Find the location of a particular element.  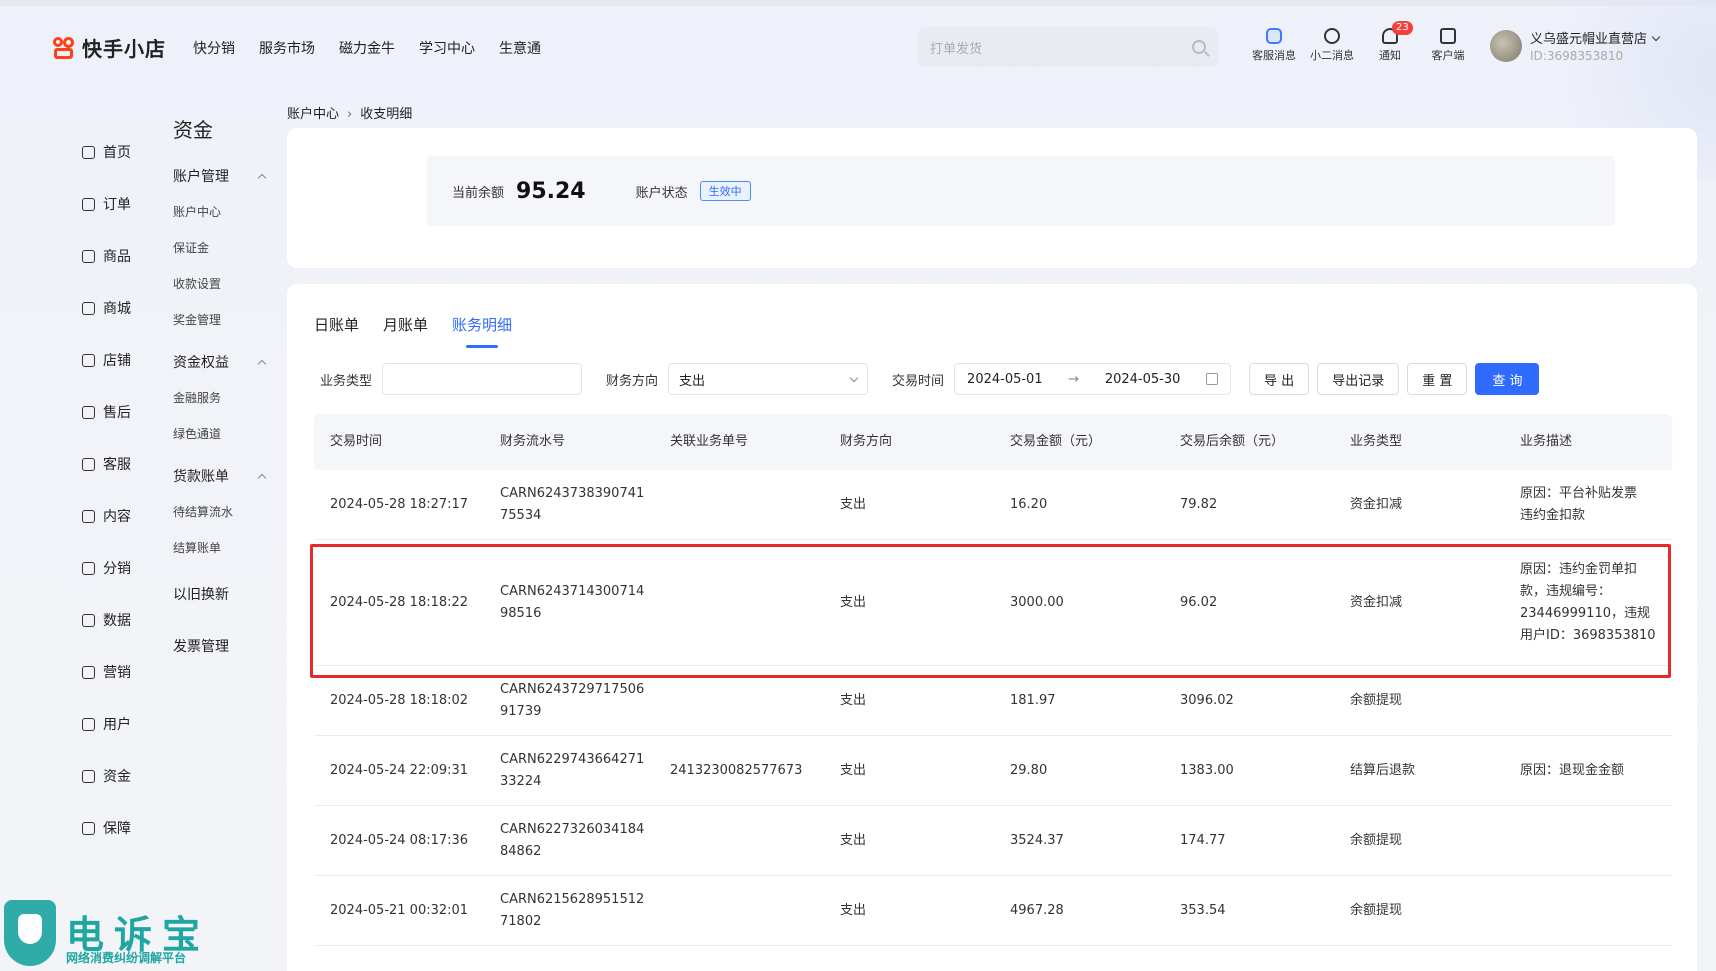

content-icon is located at coordinates (88, 516).